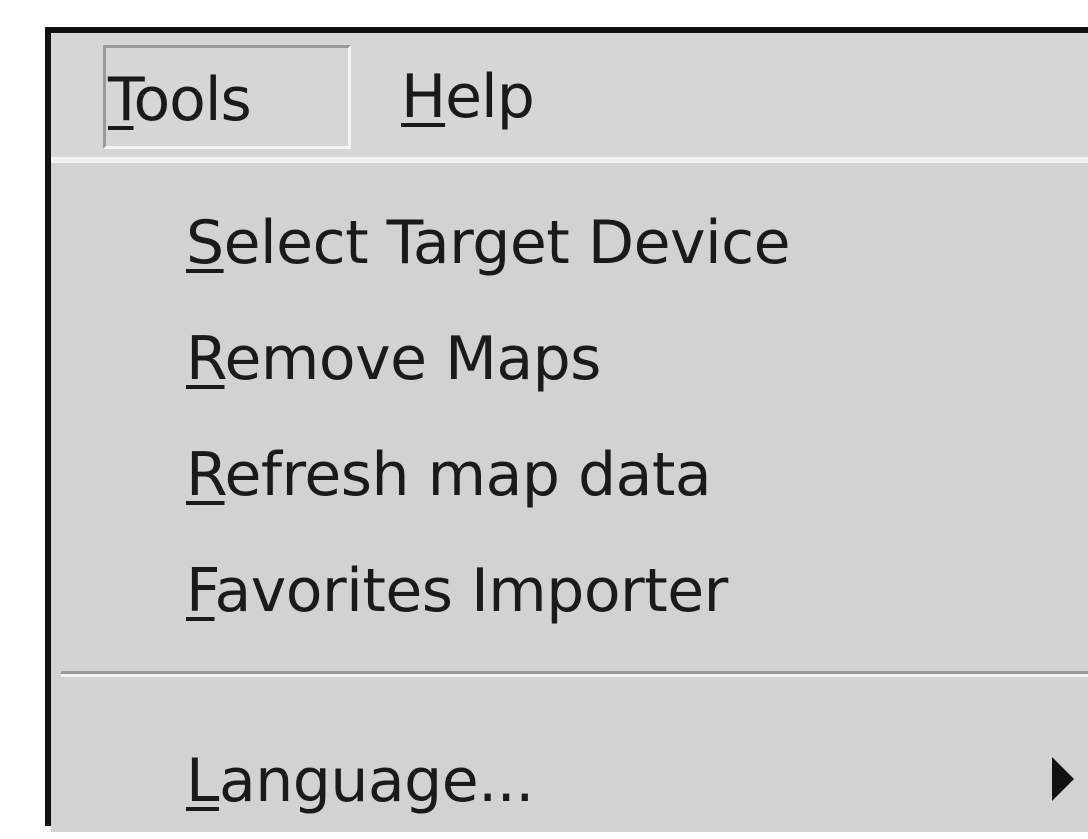 The image size is (1088, 839). Describe the element at coordinates (192, 100) in the screenshot. I see `menu-tools-label: ools` at that location.